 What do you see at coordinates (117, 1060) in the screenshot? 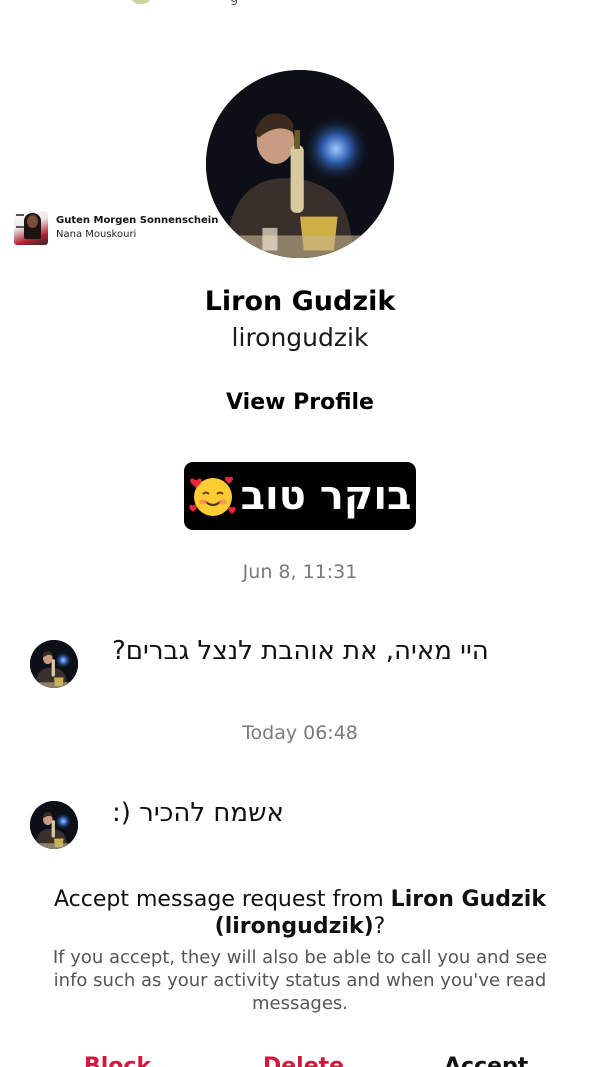
I see `block-button: Block` at bounding box center [117, 1060].